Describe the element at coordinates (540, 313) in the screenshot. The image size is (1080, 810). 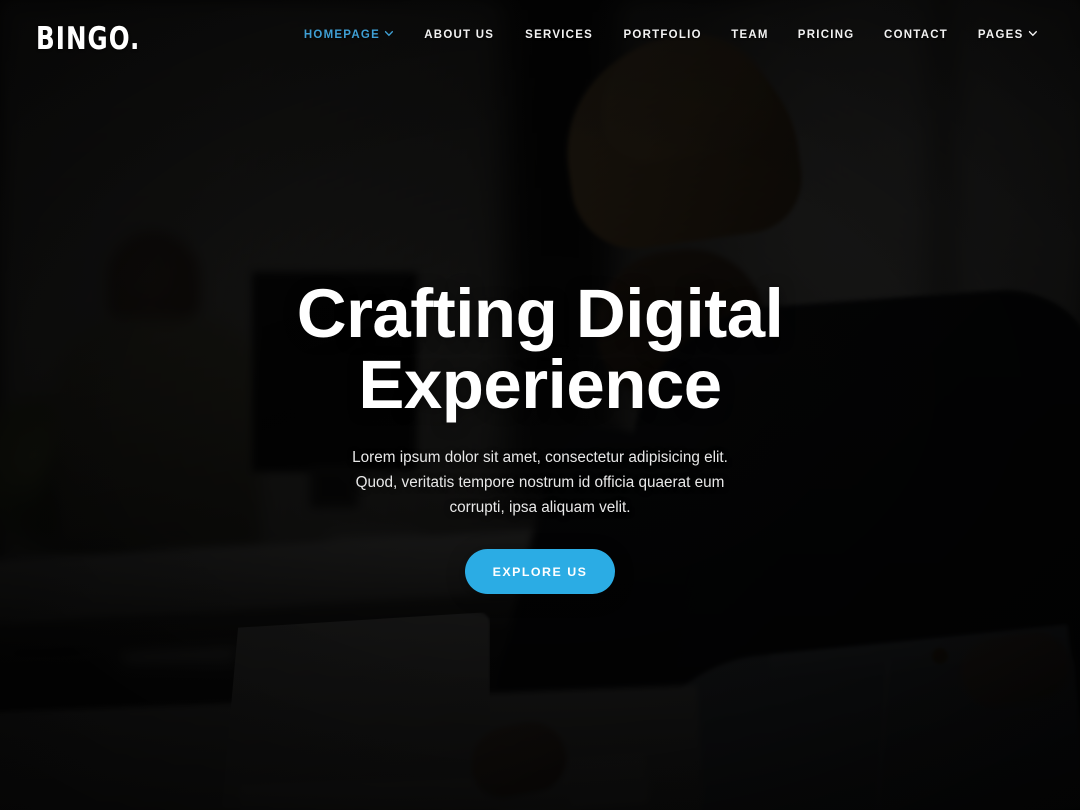
I see `hero-title-line-1: Crafting Digital` at that location.